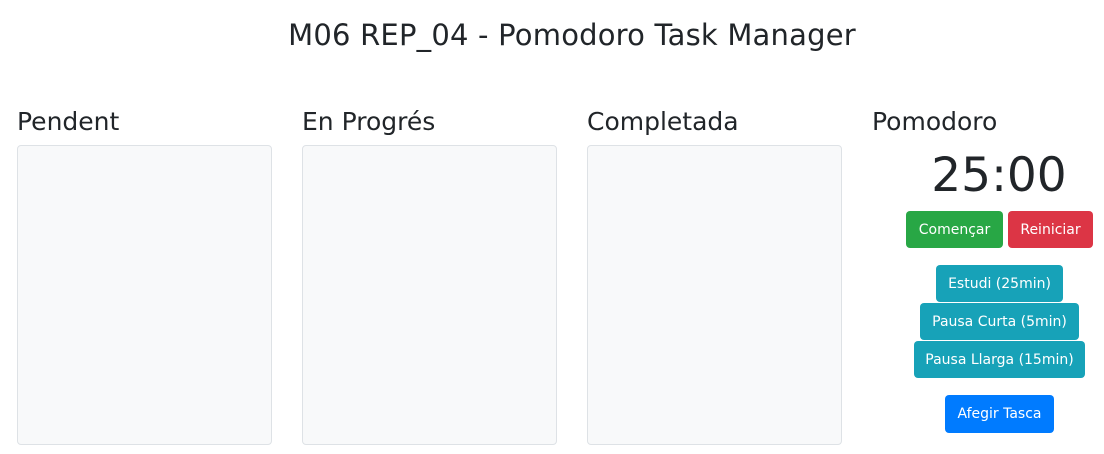 This screenshot has width=1104, height=454. Describe the element at coordinates (663, 121) in the screenshot. I see `column-title-completed: Completada` at that location.